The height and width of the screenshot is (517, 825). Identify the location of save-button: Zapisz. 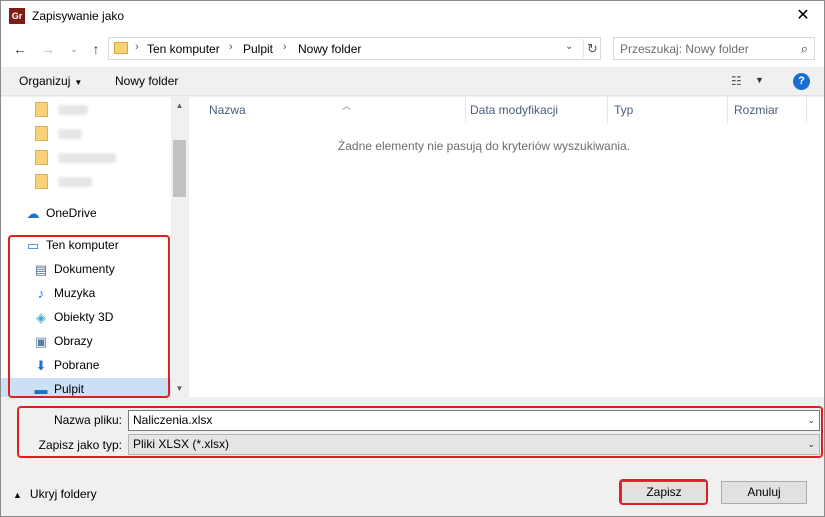
(664, 492).